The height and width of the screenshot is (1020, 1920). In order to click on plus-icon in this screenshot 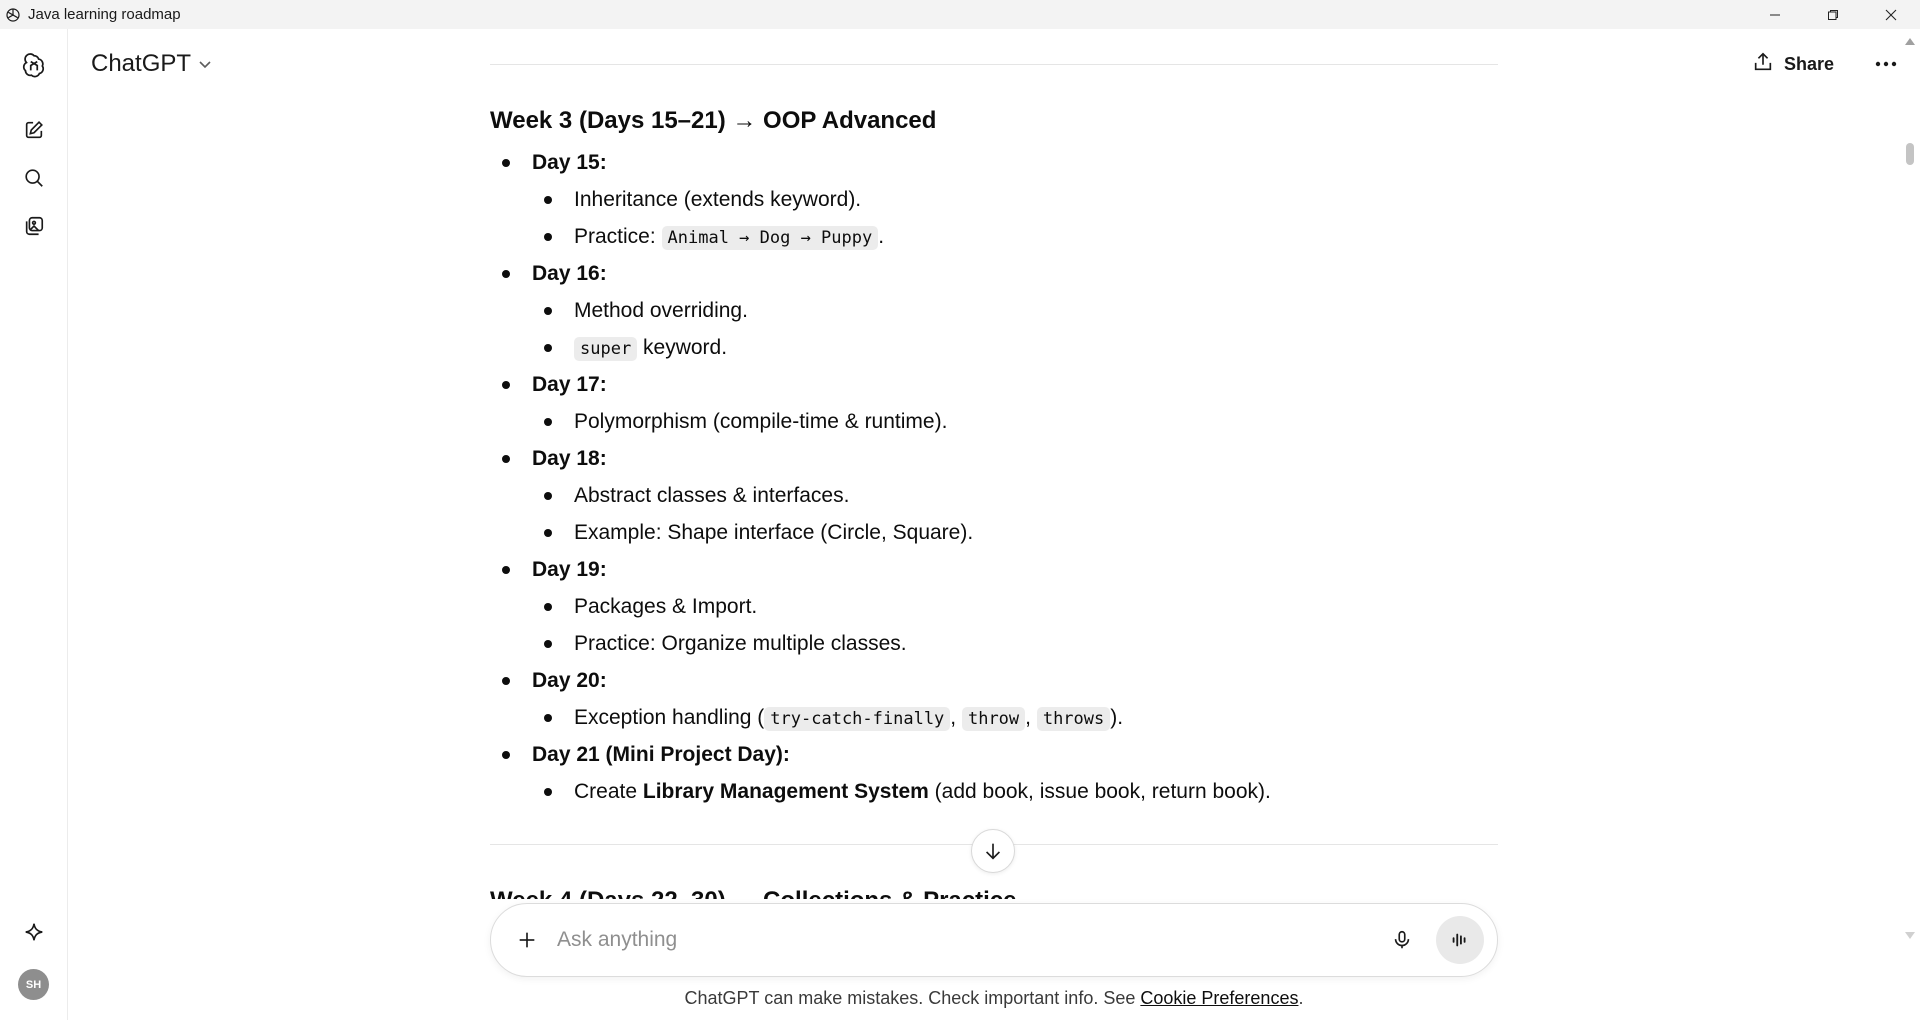, I will do `click(527, 940)`.